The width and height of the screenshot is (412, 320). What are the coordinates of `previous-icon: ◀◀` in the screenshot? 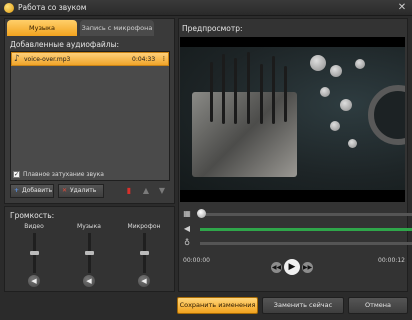 It's located at (276, 267).